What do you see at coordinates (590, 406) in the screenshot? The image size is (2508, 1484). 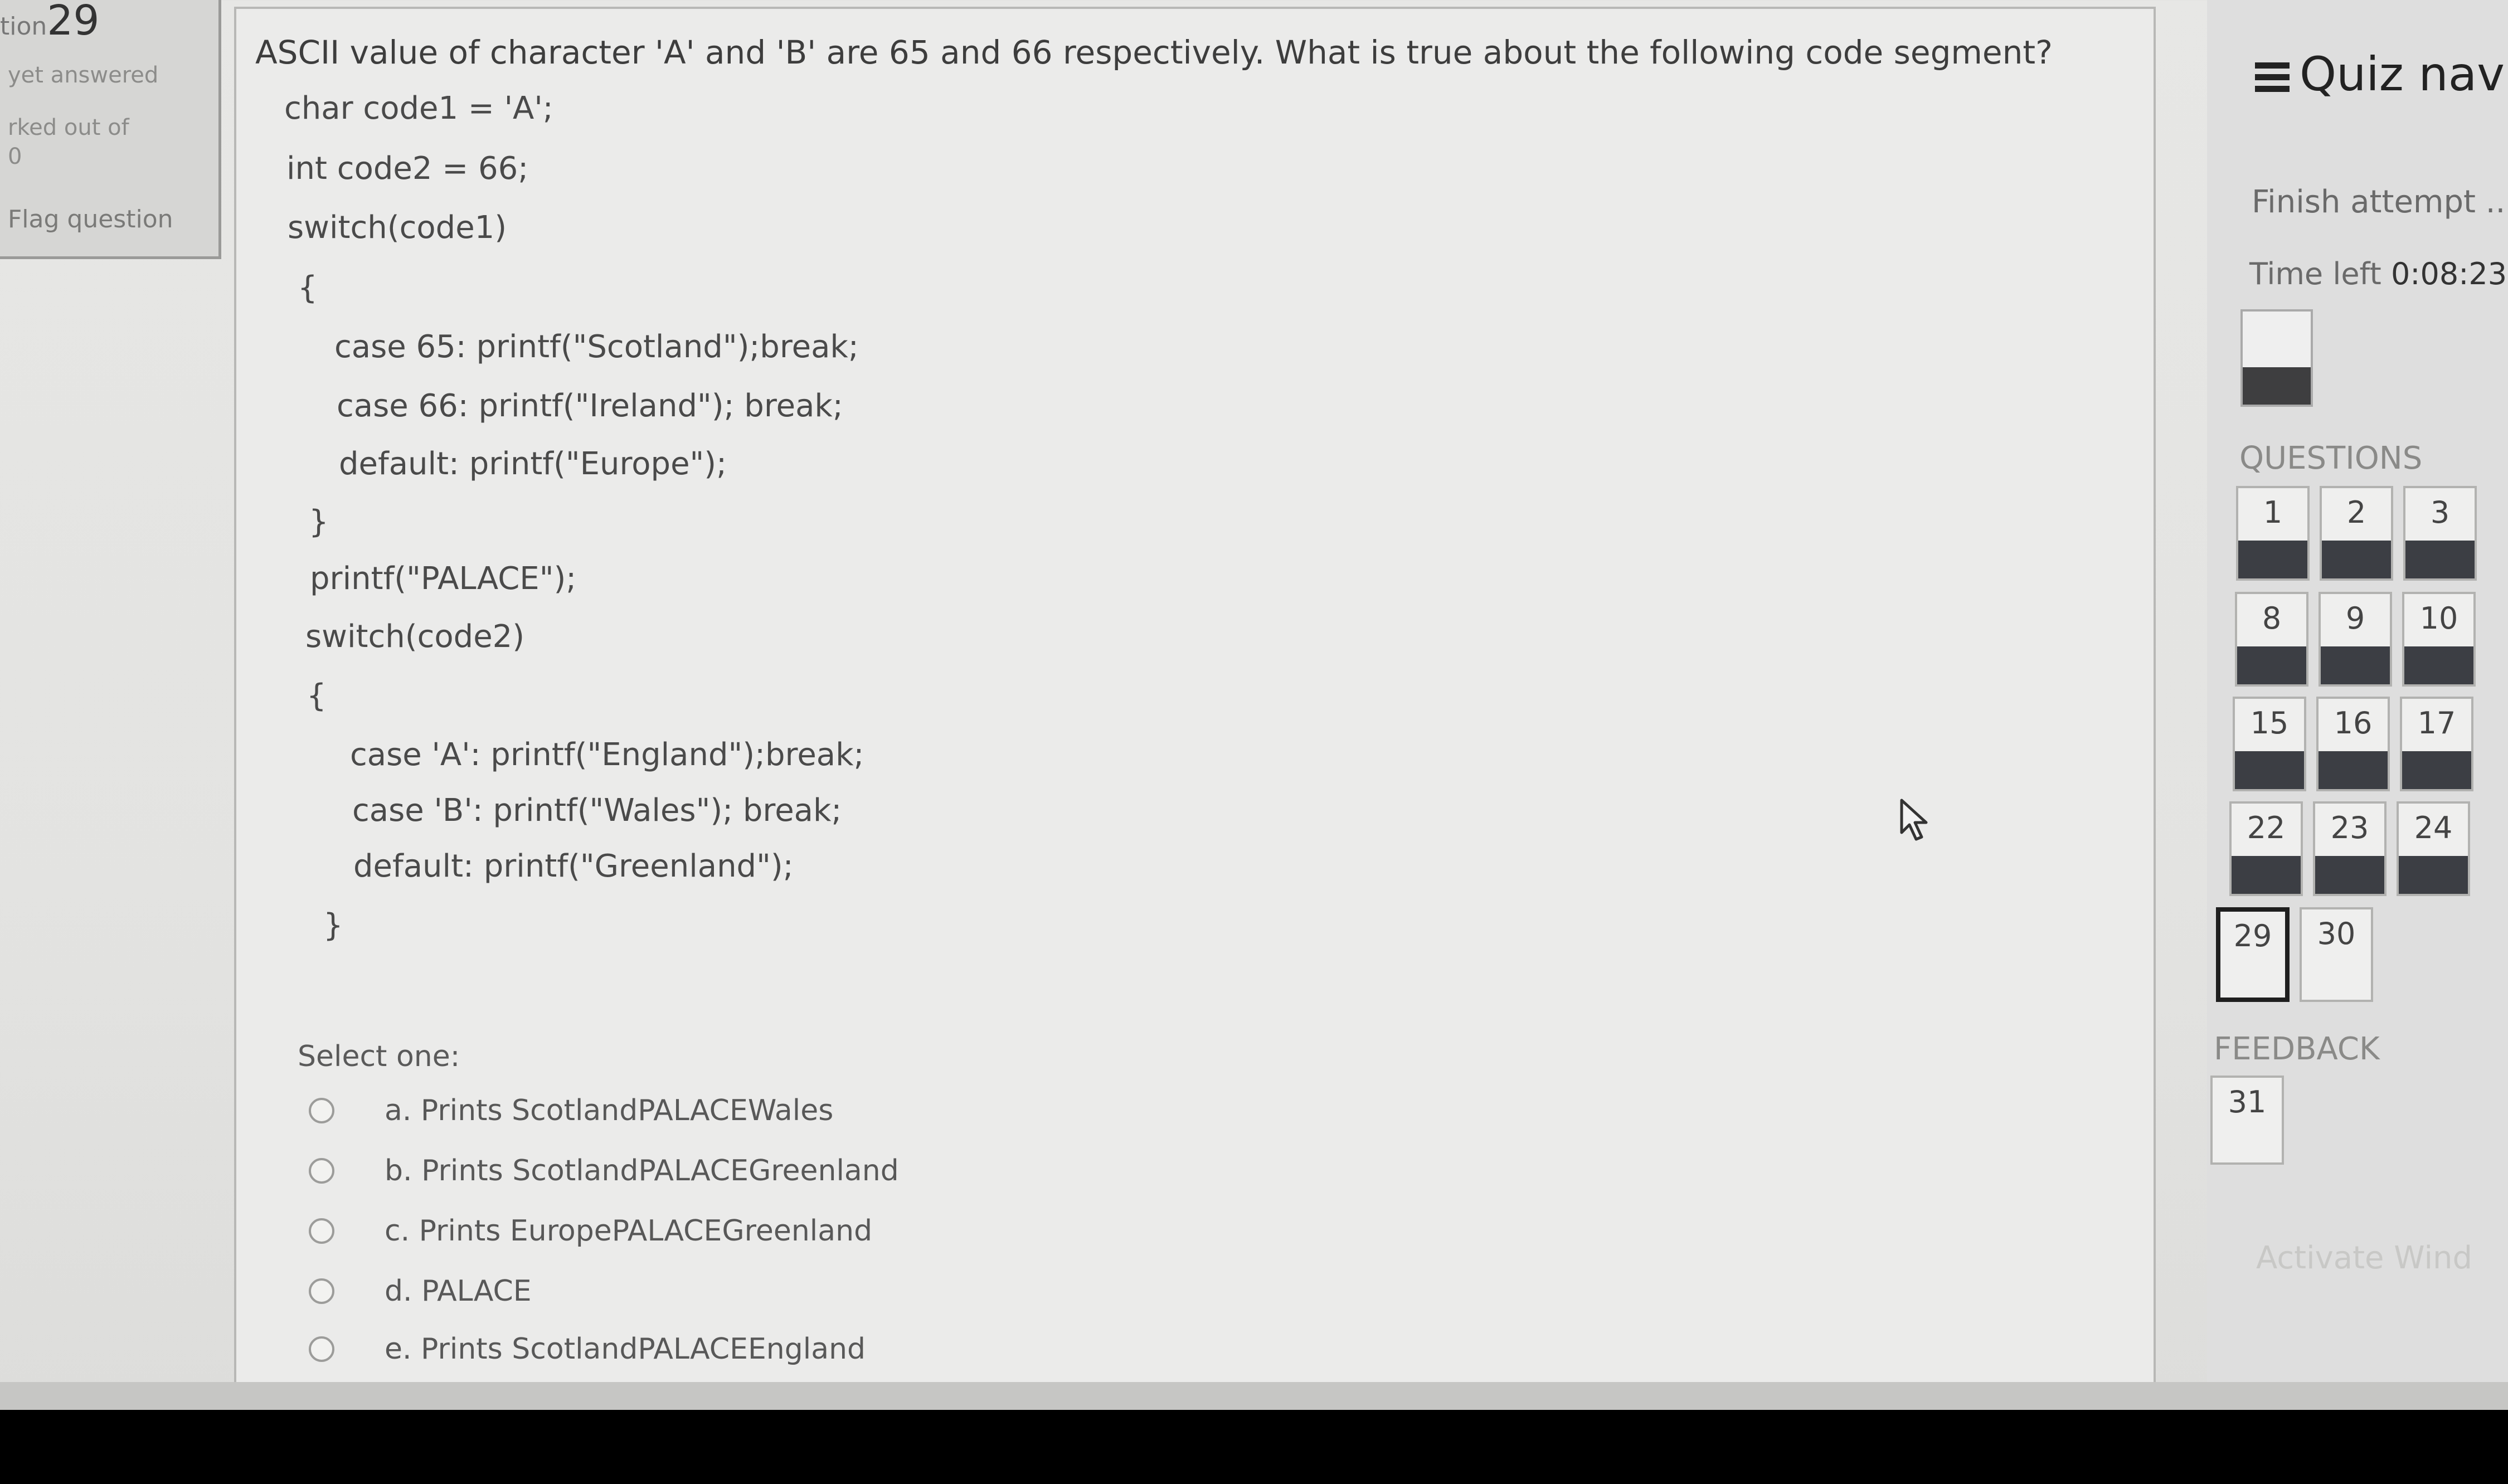 I see `code-line: case 66: printf("Ireland"); break;` at bounding box center [590, 406].